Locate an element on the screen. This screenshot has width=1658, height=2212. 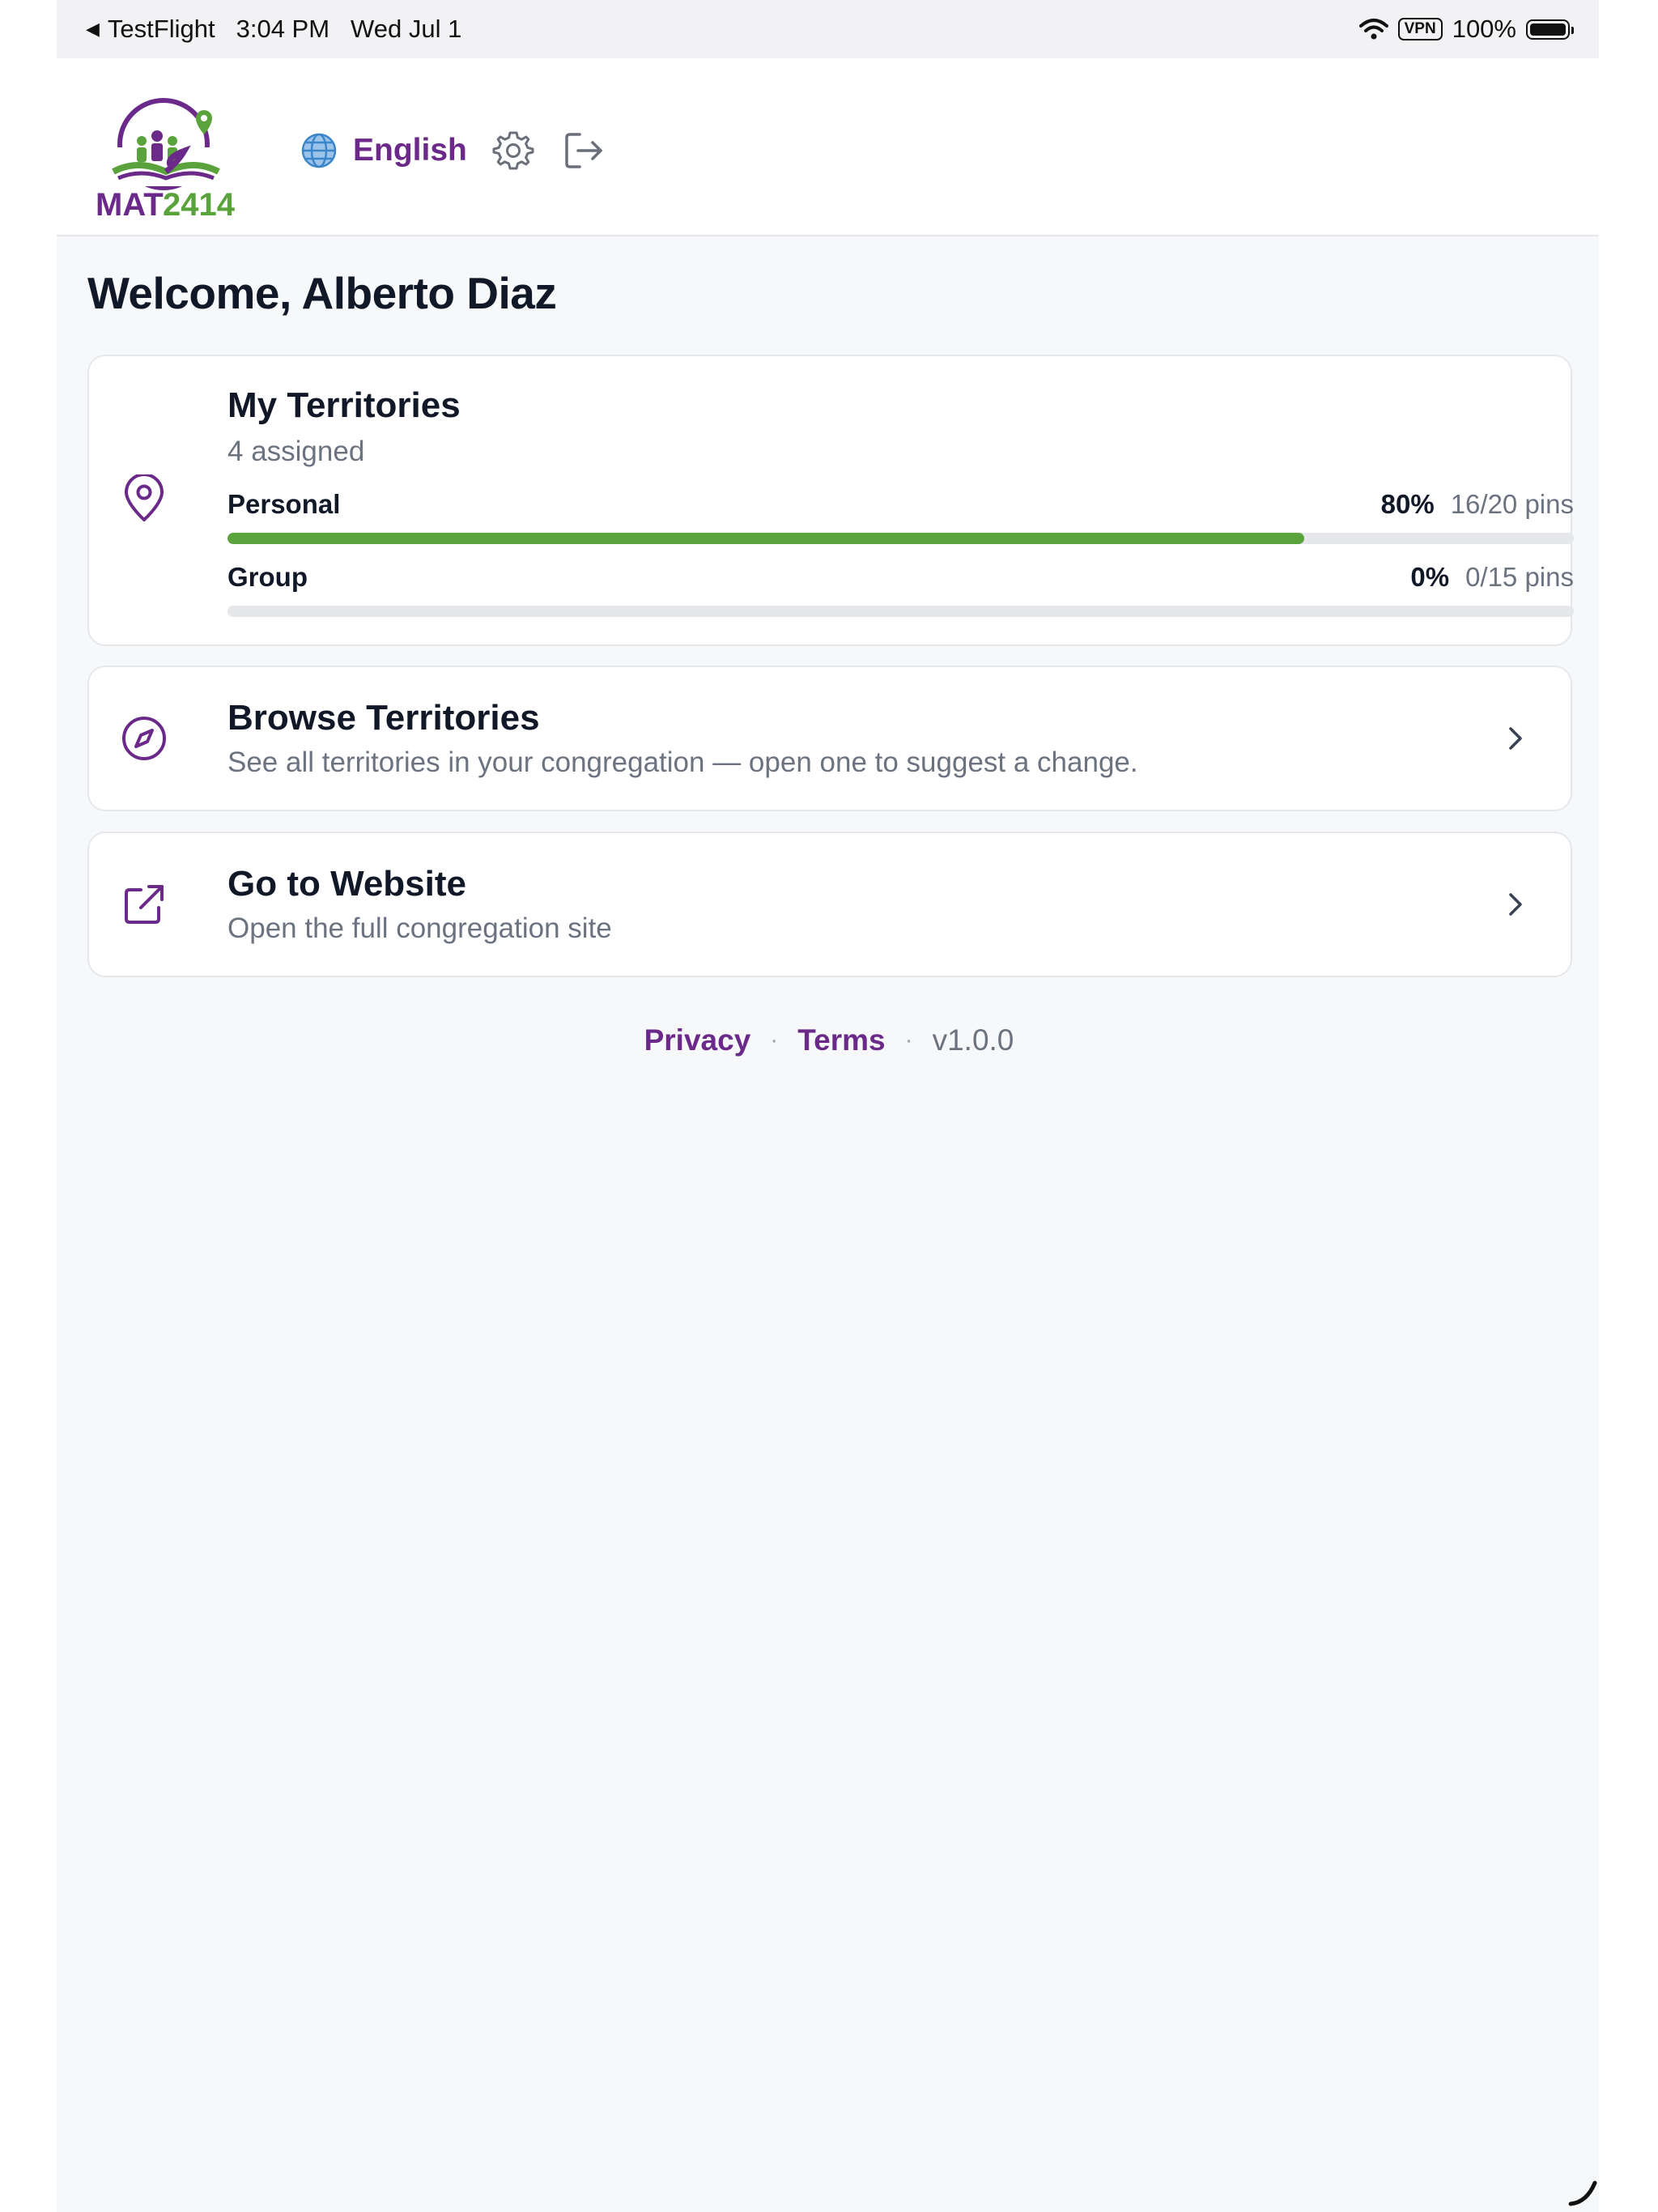
progress-personal-meta: 80% 16/20 pins is located at coordinates (1477, 505).